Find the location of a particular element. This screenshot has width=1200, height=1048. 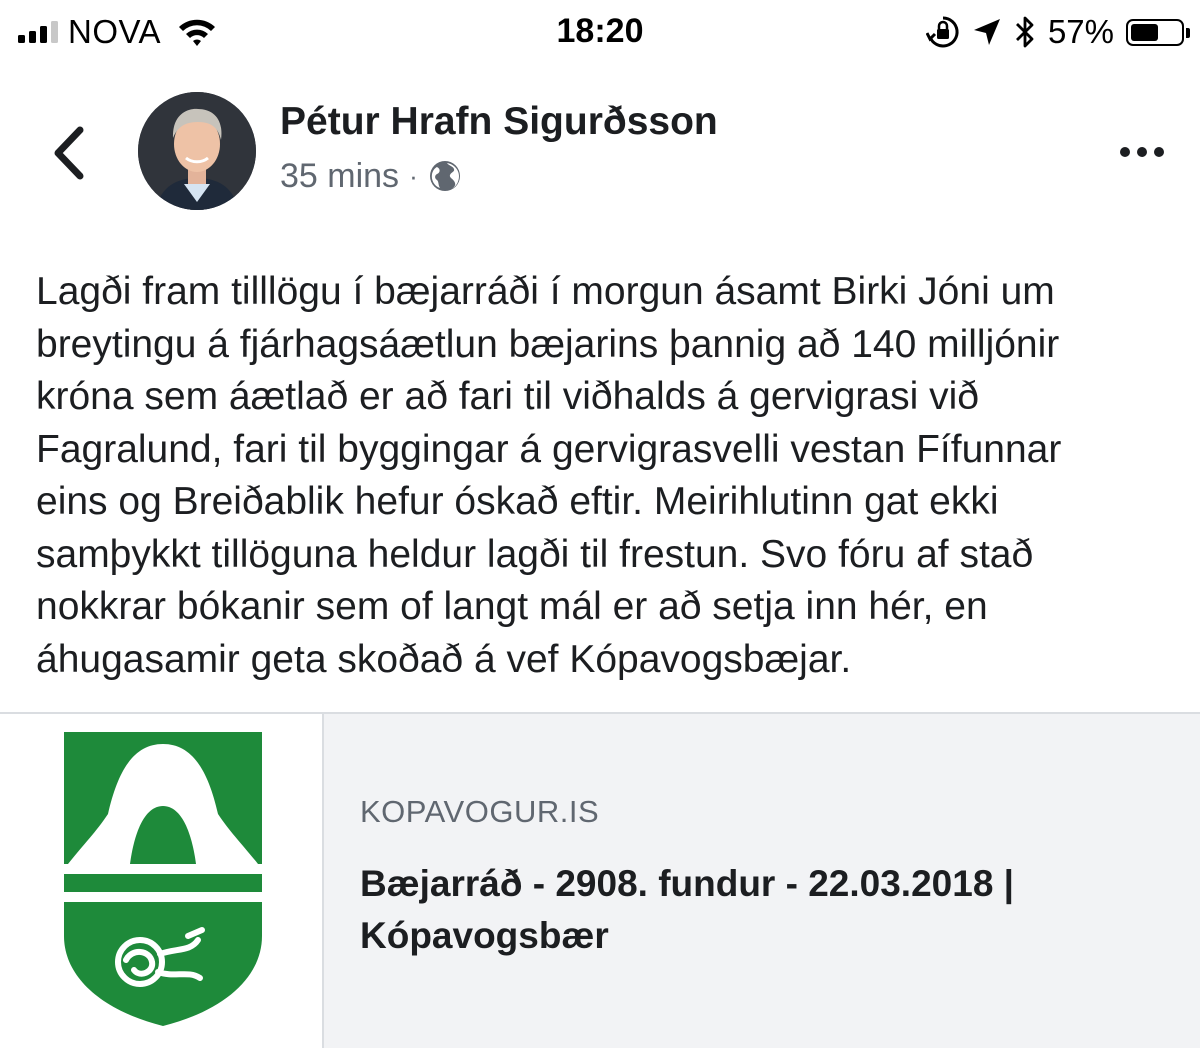

author-avatar is located at coordinates (197, 151).